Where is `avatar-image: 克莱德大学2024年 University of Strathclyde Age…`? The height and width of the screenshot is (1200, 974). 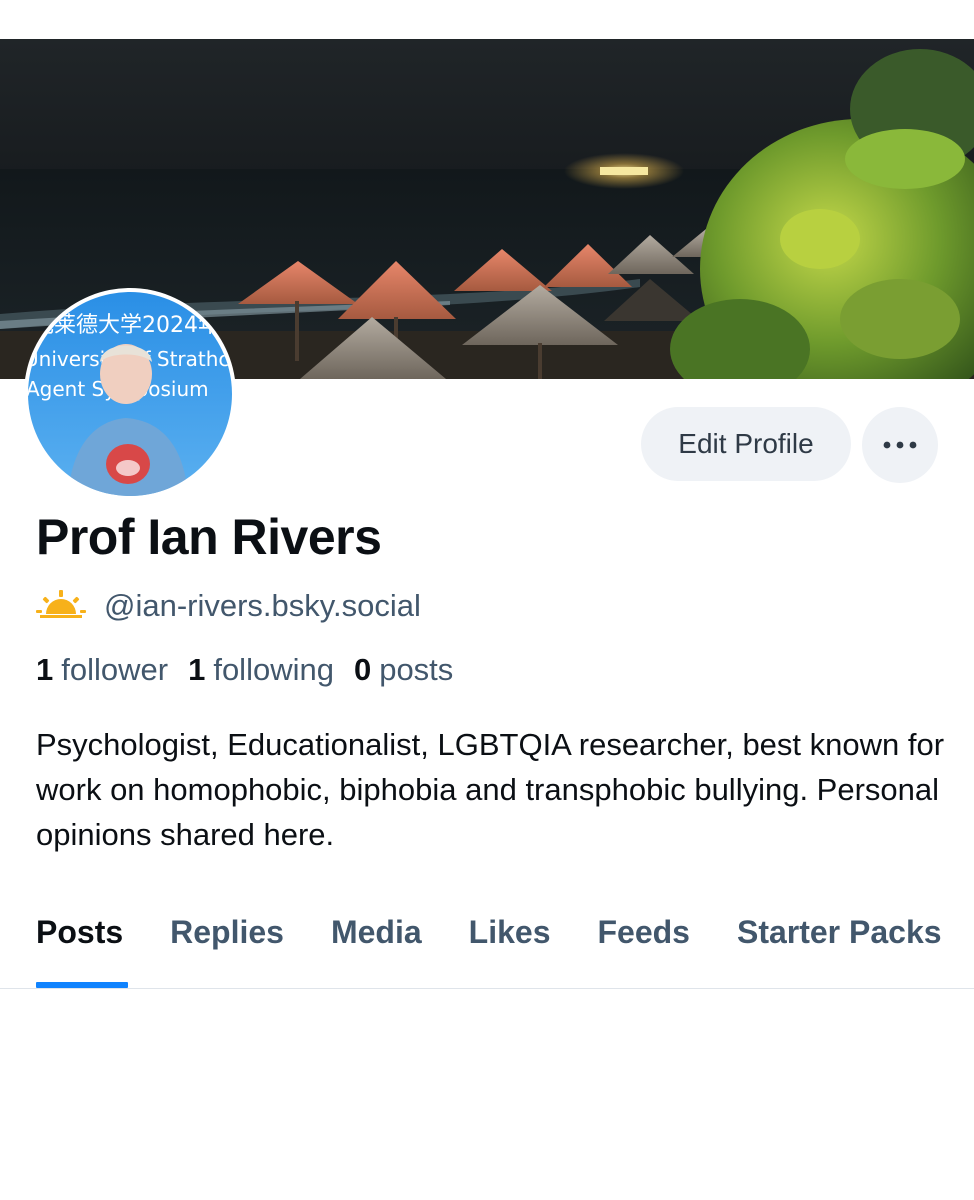
avatar-image: 克莱德大学2024年 University of Strathclyde Age… is located at coordinates (130, 394).